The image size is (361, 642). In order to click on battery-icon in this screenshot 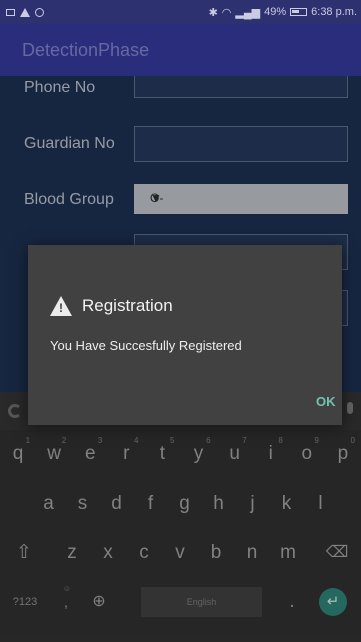, I will do `click(299, 12)`.